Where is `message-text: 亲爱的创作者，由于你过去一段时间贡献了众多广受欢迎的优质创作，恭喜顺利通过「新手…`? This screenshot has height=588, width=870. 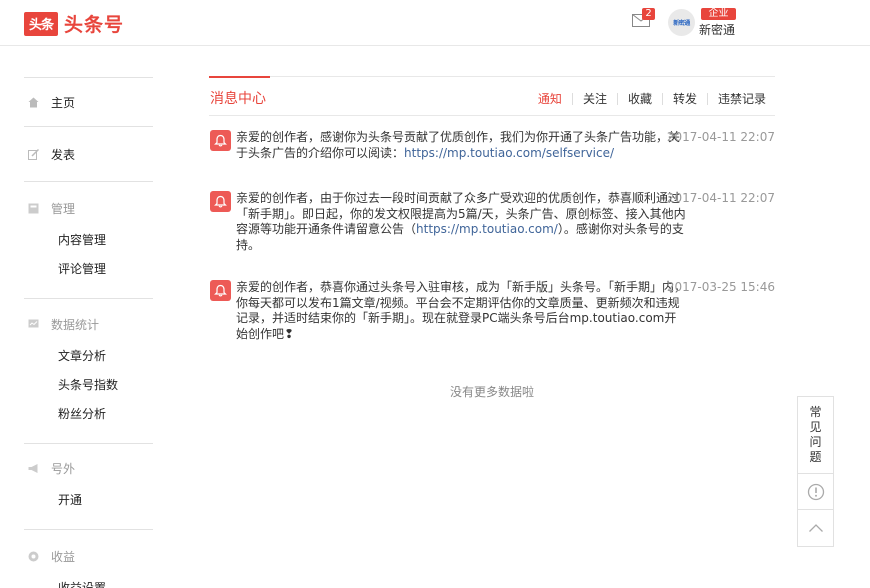
message-text: 亲爱的创作者，由于你过去一段时间贡献了众多广受欢迎的优质创作，恭喜顺利通过「新手… is located at coordinates (462, 222).